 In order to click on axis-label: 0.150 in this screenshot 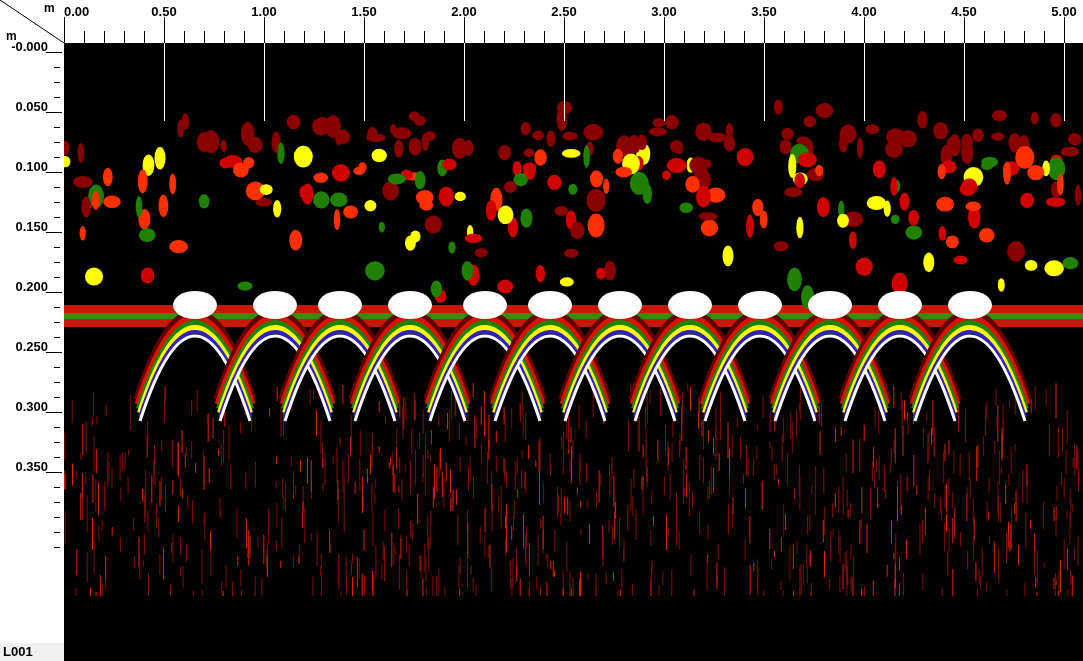, I will do `click(31, 227)`.